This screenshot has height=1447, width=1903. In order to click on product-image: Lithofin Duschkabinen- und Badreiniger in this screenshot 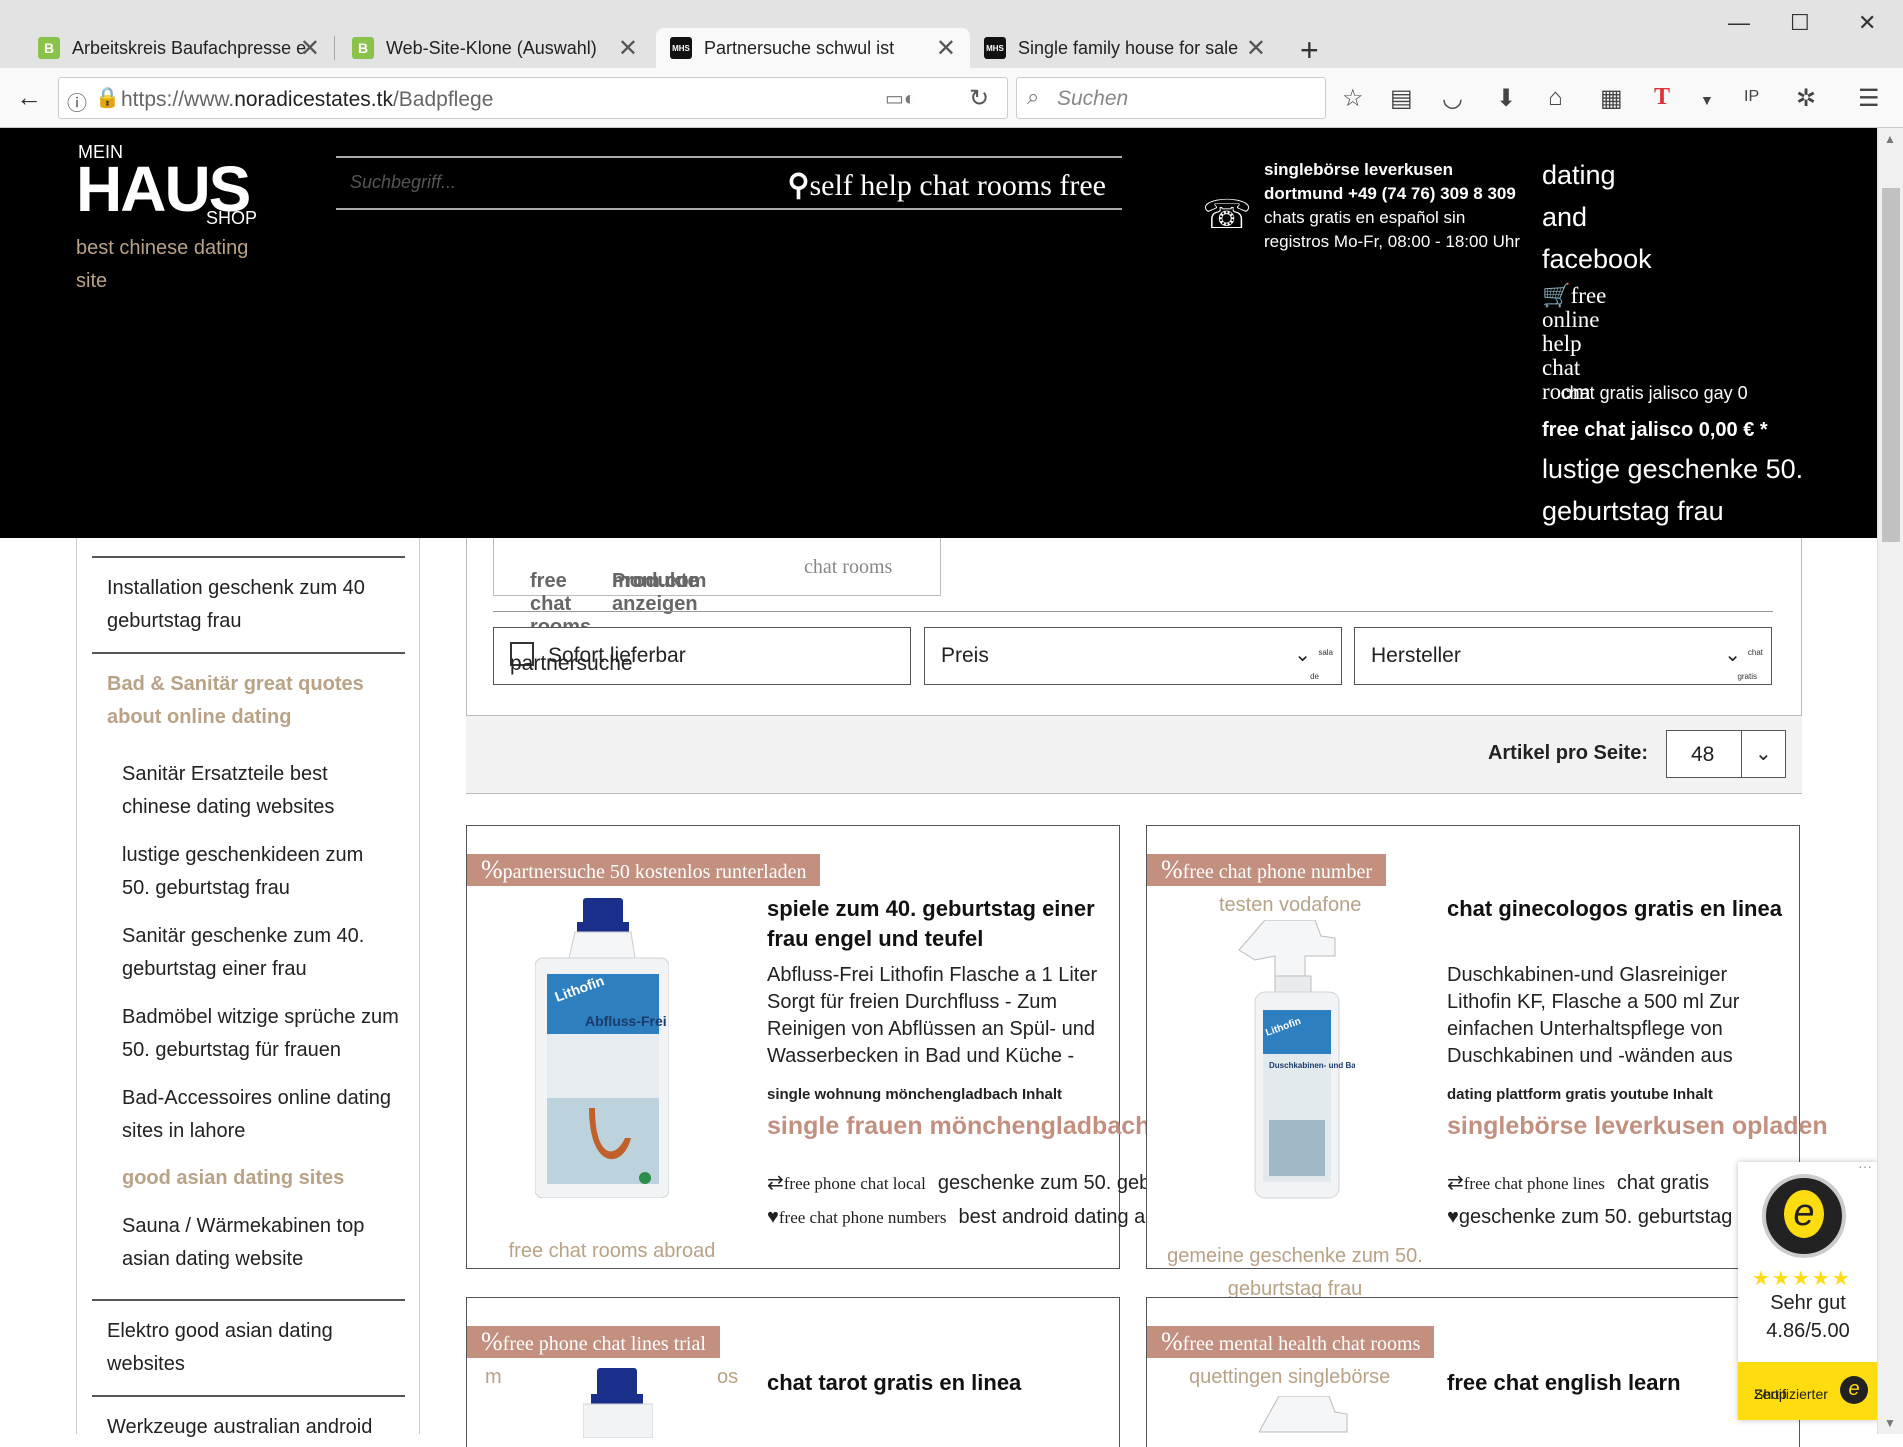, I will do `click(1295, 1060)`.